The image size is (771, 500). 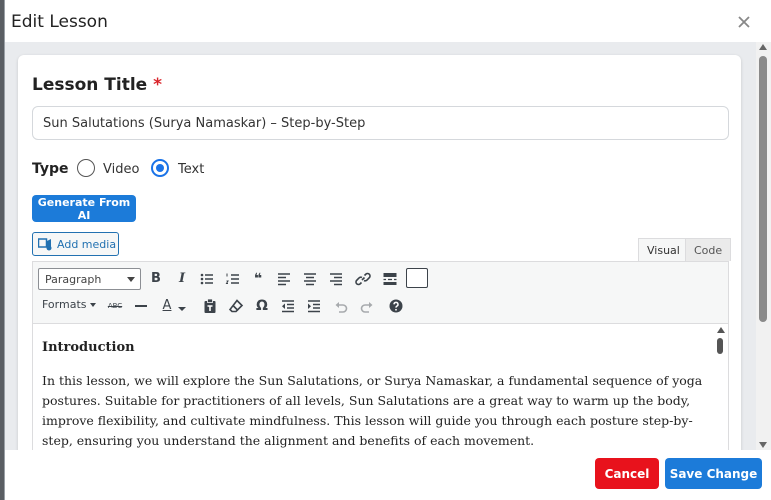 I want to click on type-text-radio, so click(x=160, y=168).